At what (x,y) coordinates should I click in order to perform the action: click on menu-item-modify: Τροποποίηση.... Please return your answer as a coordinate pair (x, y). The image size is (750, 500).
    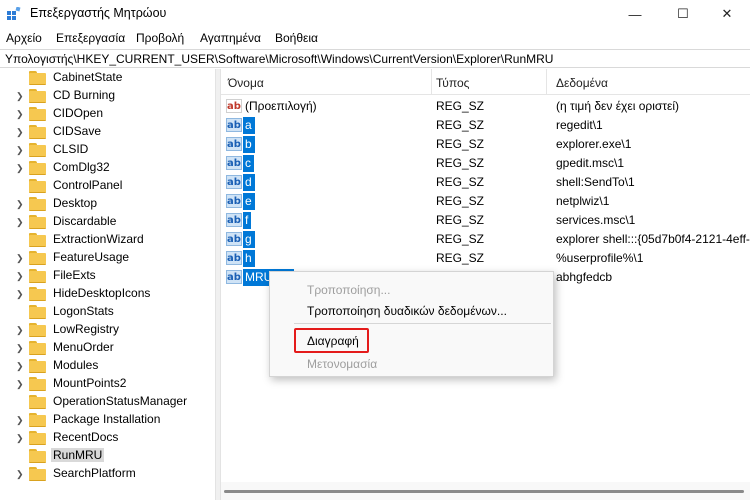
    Looking at the image, I should click on (348, 290).